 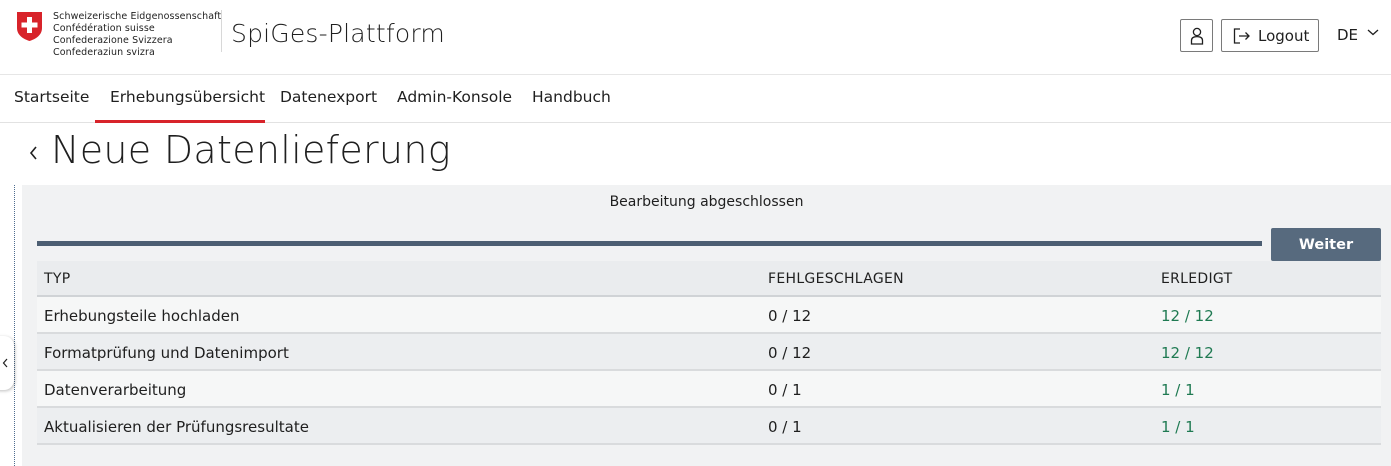 What do you see at coordinates (104, 28) in the screenshot?
I see `confederation-line-fr: Confédération suisse` at bounding box center [104, 28].